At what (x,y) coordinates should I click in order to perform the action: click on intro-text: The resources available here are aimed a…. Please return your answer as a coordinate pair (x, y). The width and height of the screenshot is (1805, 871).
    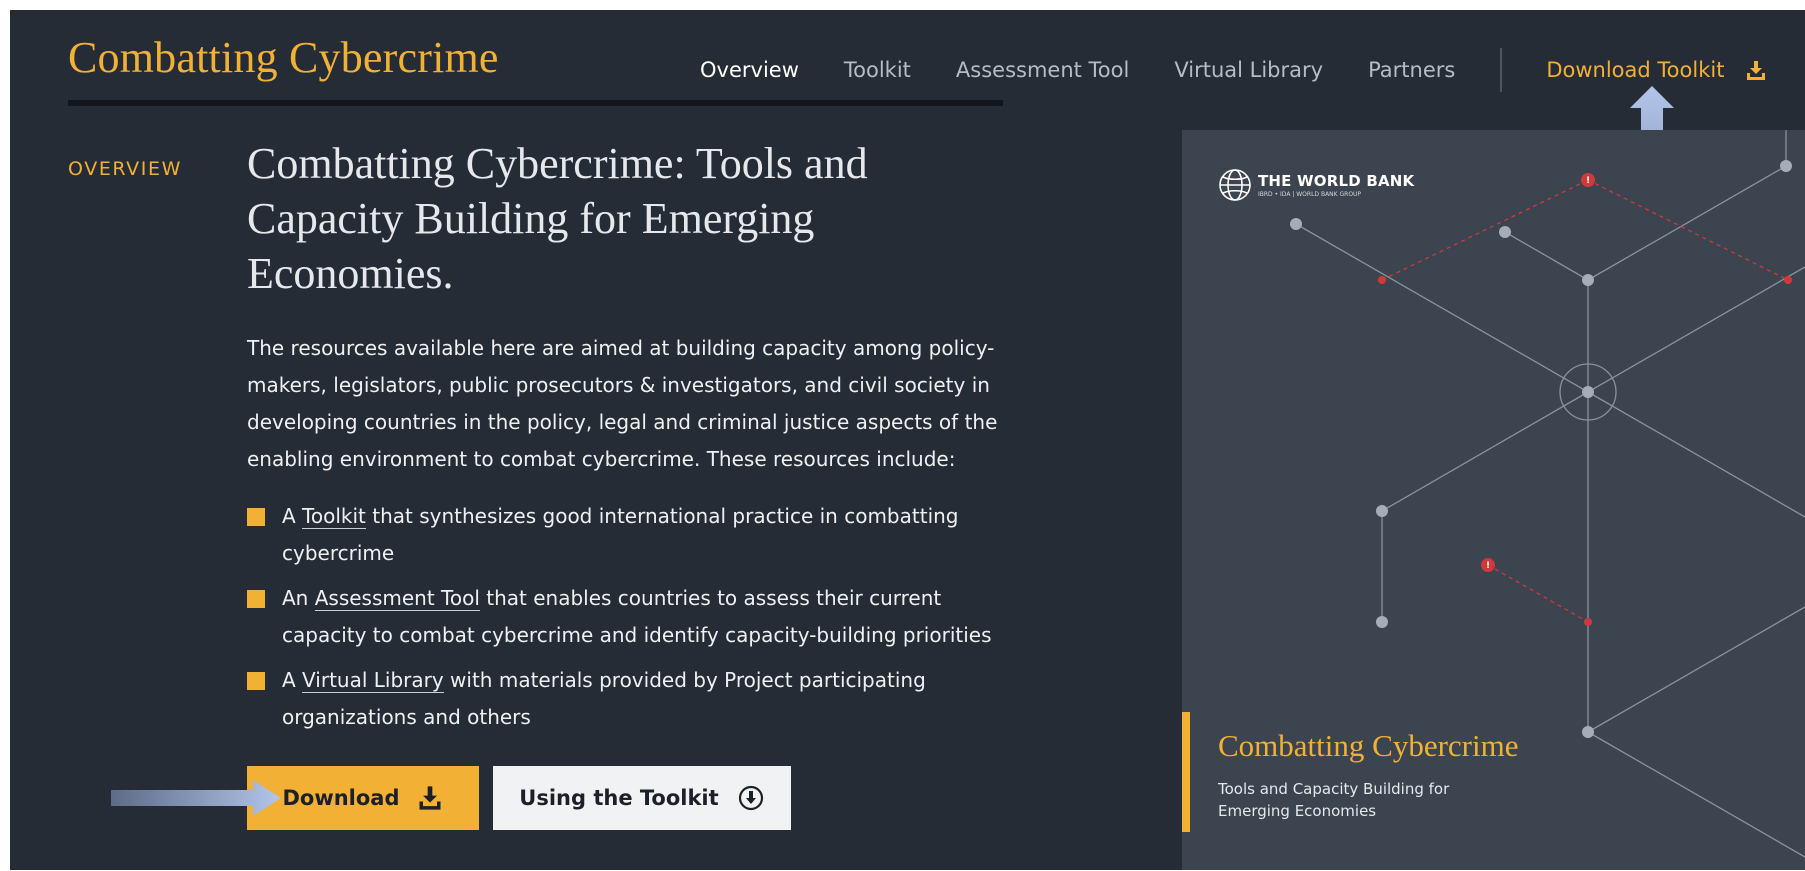
    Looking at the image, I should click on (622, 403).